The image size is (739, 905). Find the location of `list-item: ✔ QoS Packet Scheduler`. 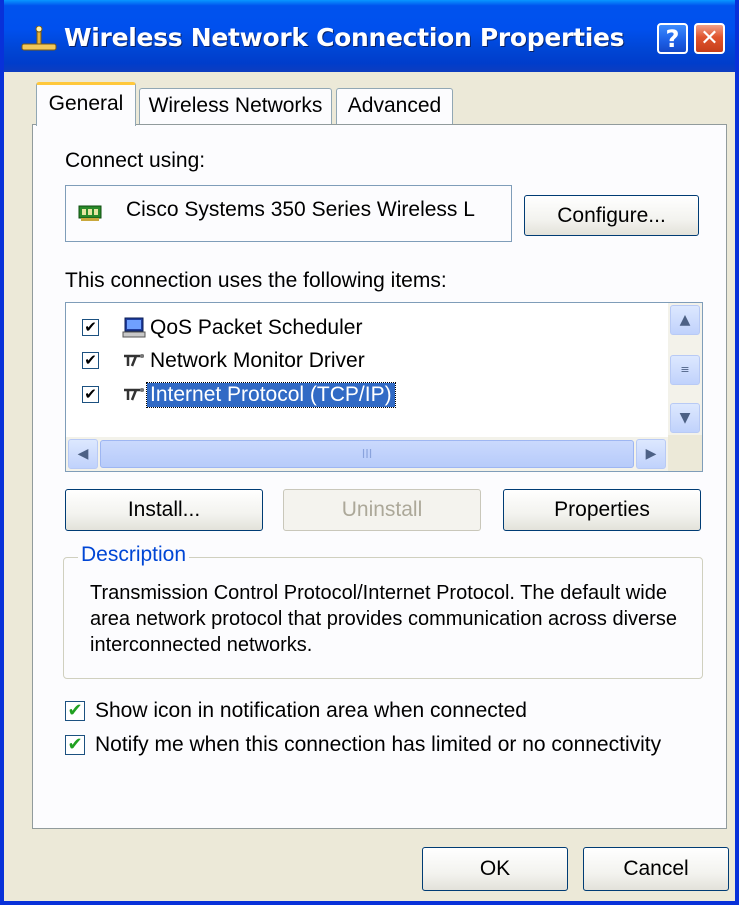

list-item: ✔ QoS Packet Scheduler is located at coordinates (366, 328).